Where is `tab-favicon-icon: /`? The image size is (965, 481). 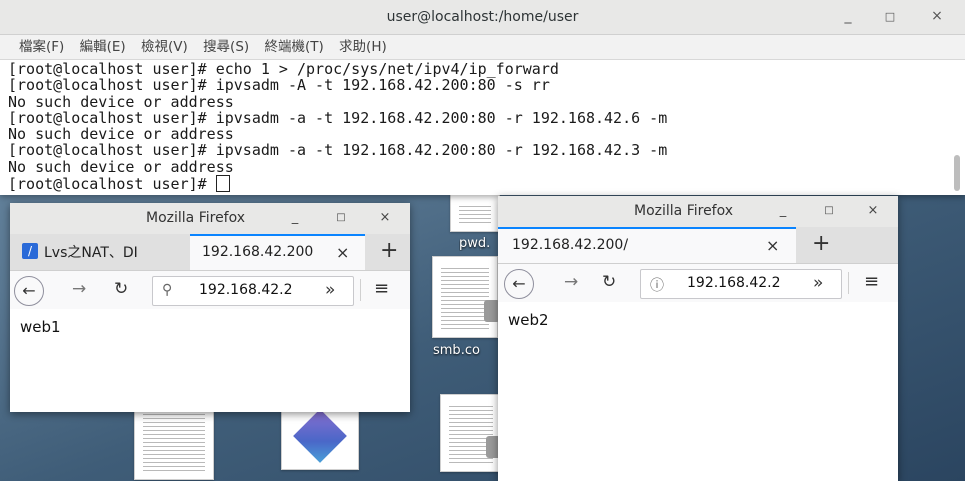 tab-favicon-icon: / is located at coordinates (30, 251).